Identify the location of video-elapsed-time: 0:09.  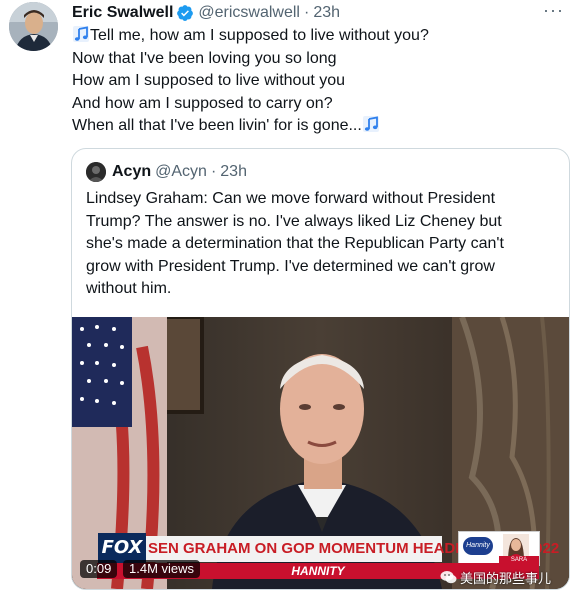
(99, 569).